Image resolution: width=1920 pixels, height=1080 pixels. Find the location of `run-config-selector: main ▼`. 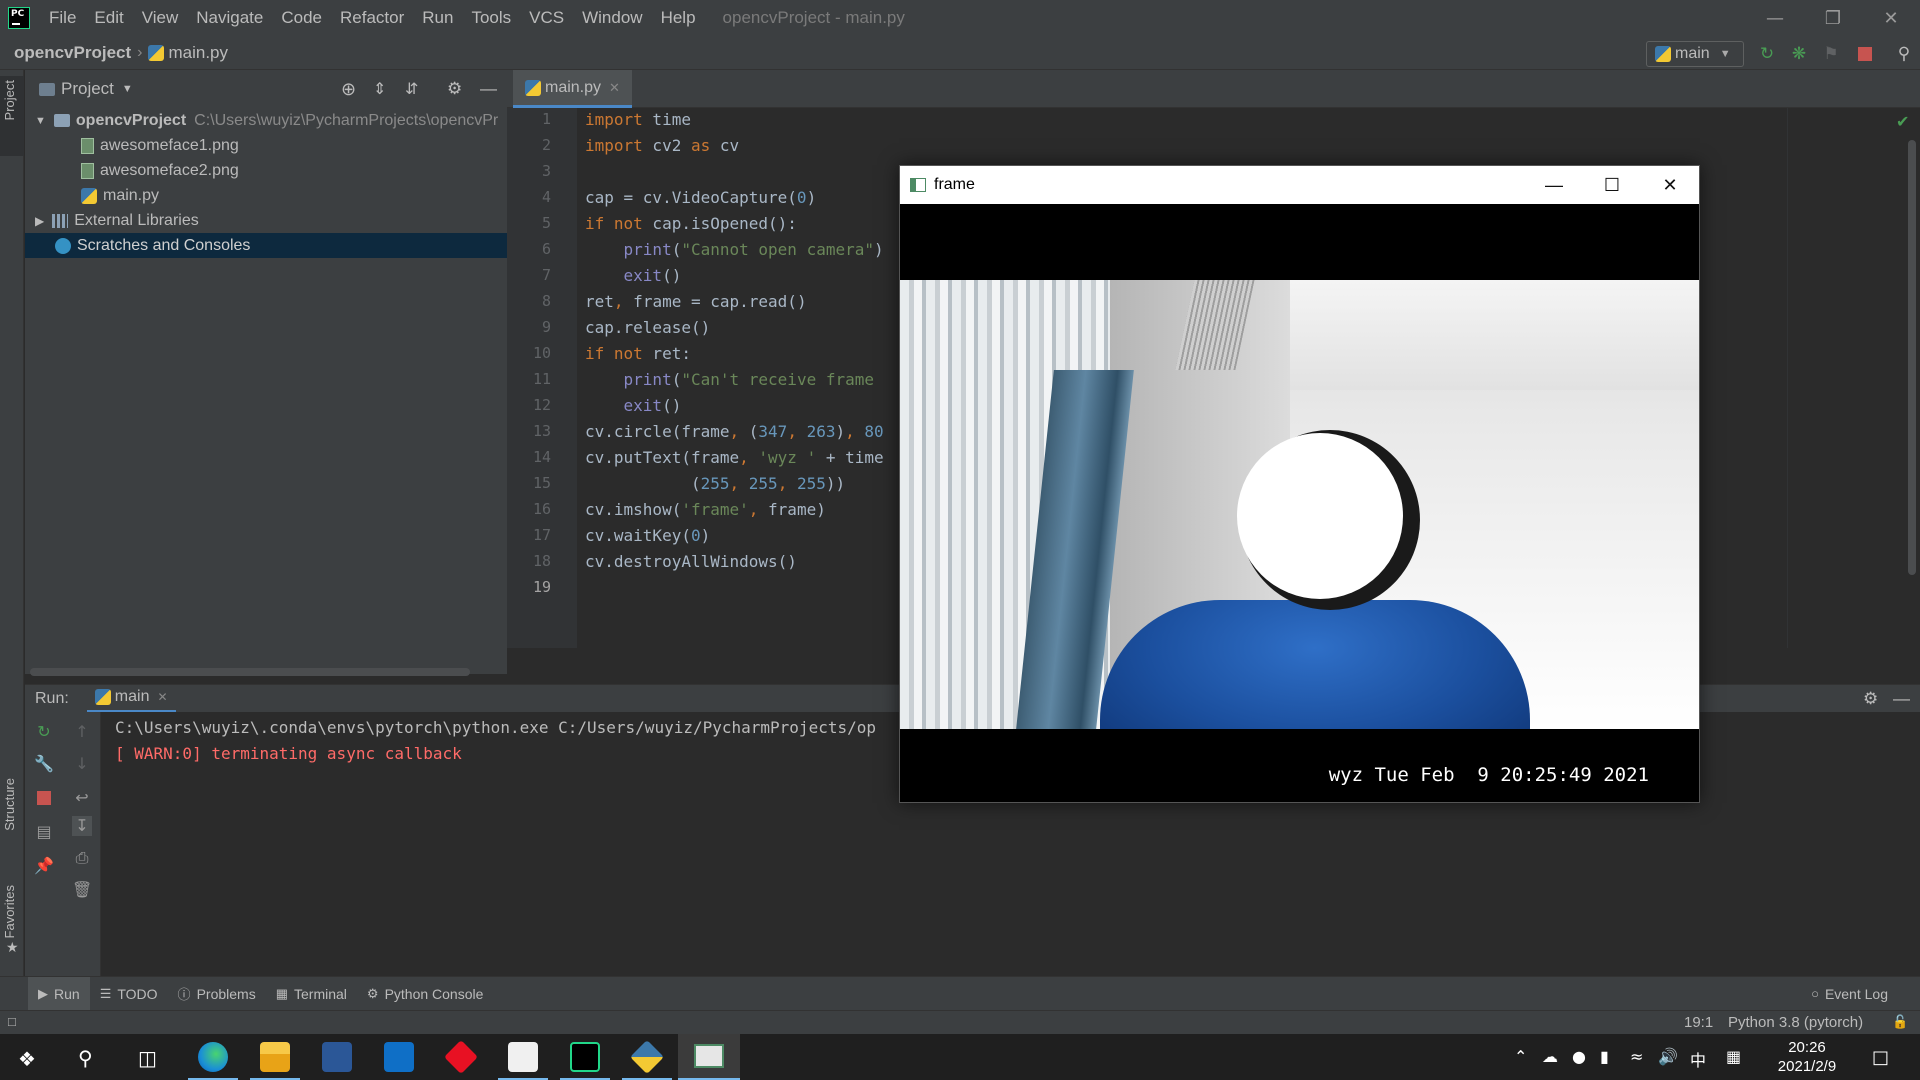

run-config-selector: main ▼ is located at coordinates (1695, 54).